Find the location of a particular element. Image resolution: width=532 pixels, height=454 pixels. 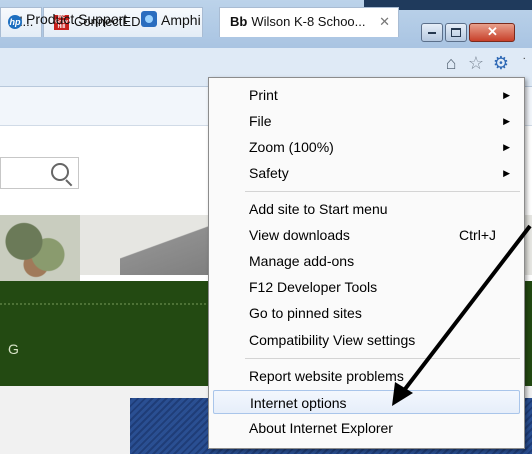

annotation-arrow is located at coordinates (462, 315).